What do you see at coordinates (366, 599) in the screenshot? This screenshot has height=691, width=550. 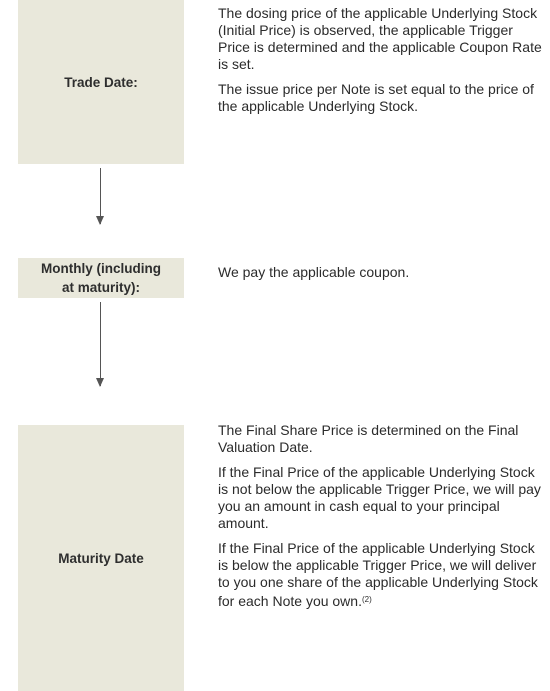 I see `footnote-marker: (2)` at bounding box center [366, 599].